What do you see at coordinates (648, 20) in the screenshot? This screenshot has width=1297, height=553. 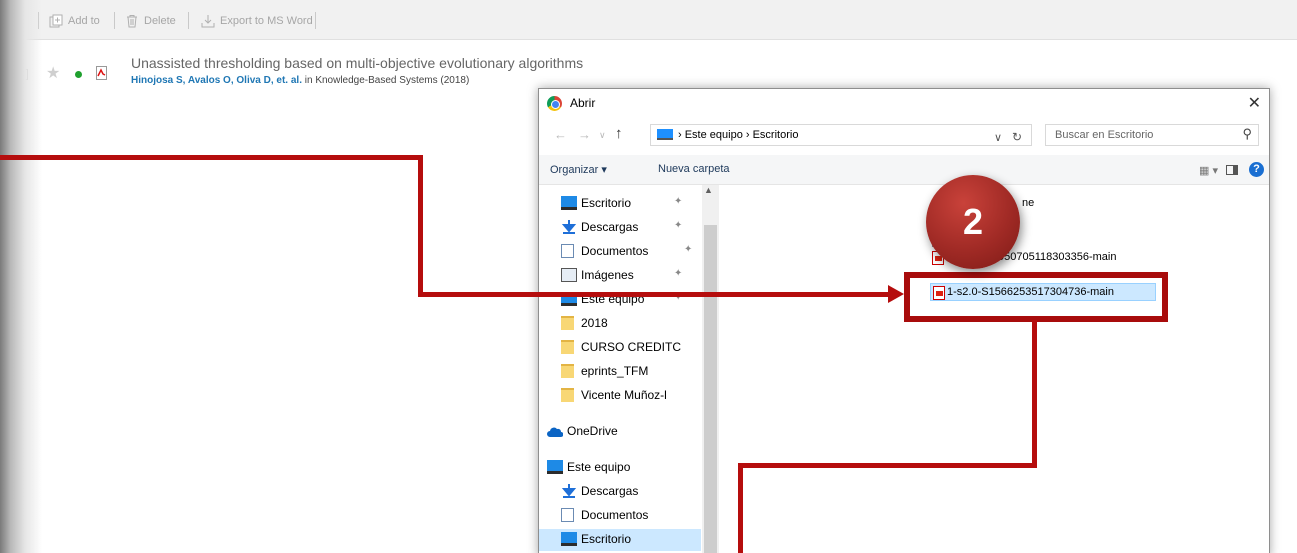 I see `reference-toolbar: Add to Delete Export to MS Word` at bounding box center [648, 20].